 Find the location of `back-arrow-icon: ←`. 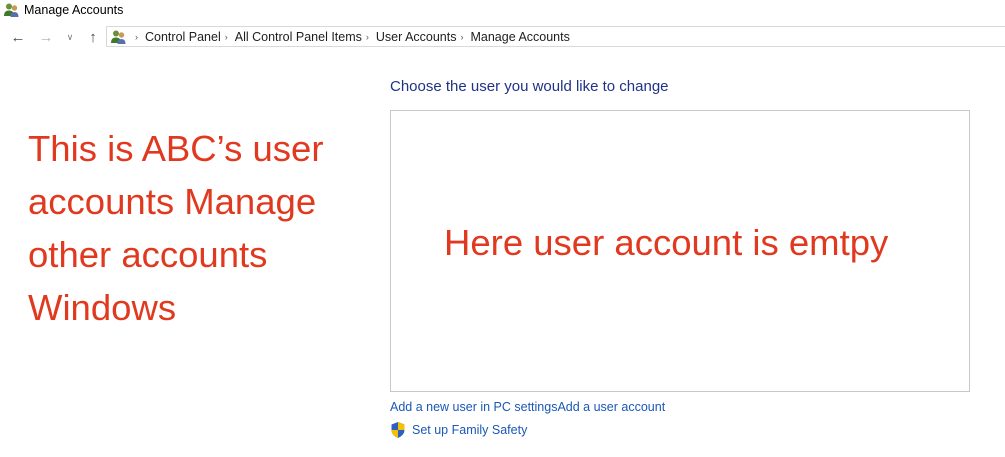

back-arrow-icon: ← is located at coordinates (18, 37).